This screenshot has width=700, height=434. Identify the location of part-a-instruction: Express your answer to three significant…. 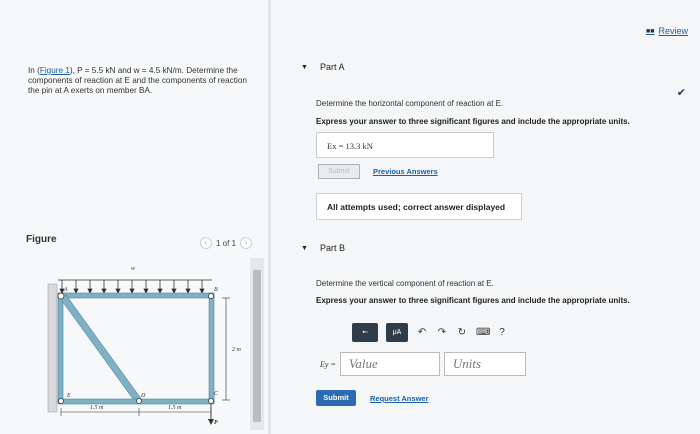
(473, 121).